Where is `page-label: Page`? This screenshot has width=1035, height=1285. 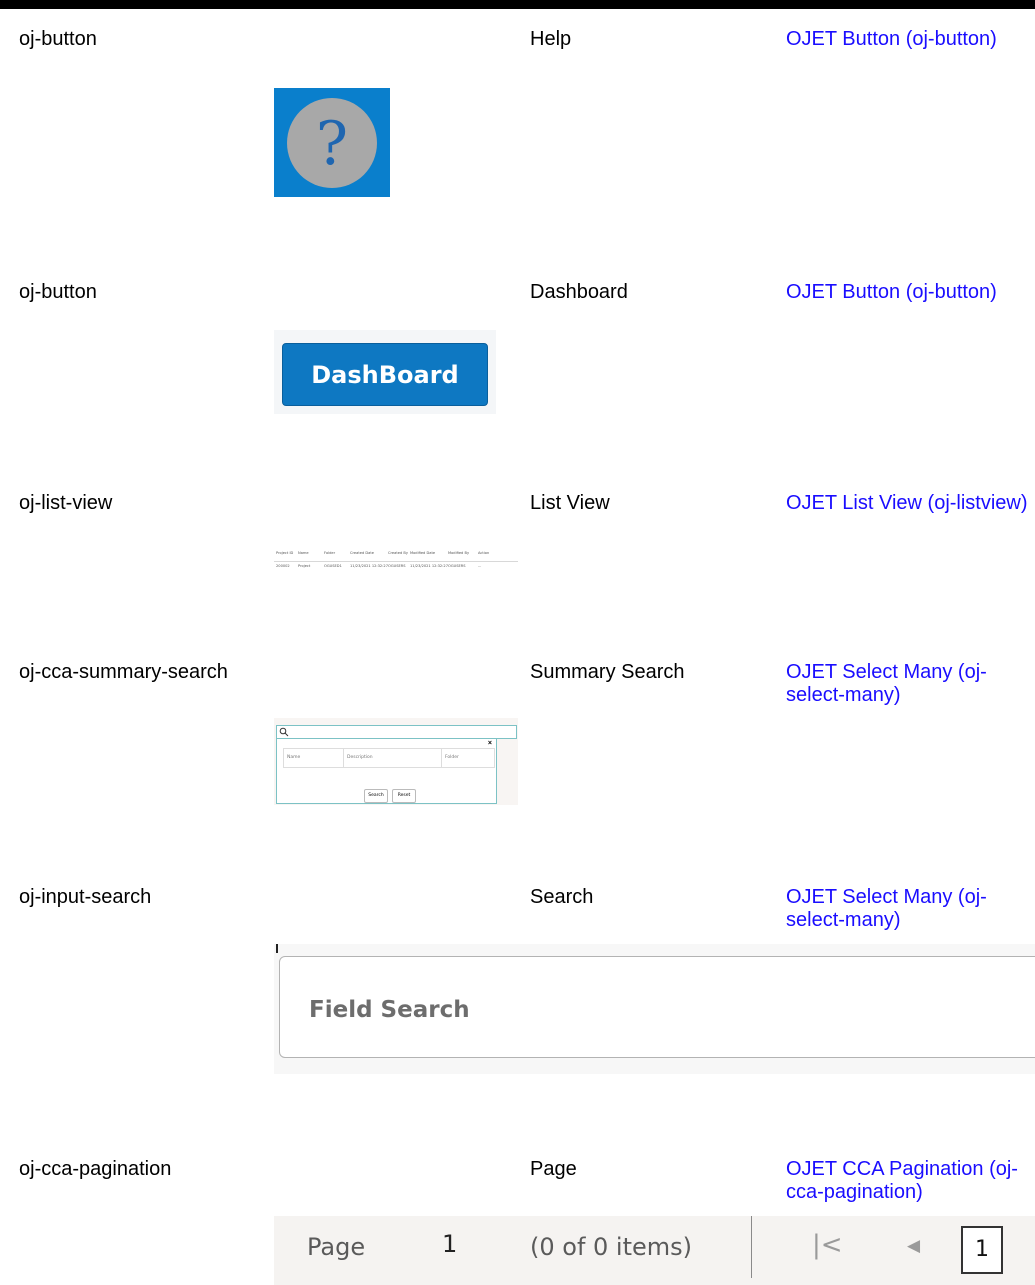 page-label: Page is located at coordinates (336, 1247).